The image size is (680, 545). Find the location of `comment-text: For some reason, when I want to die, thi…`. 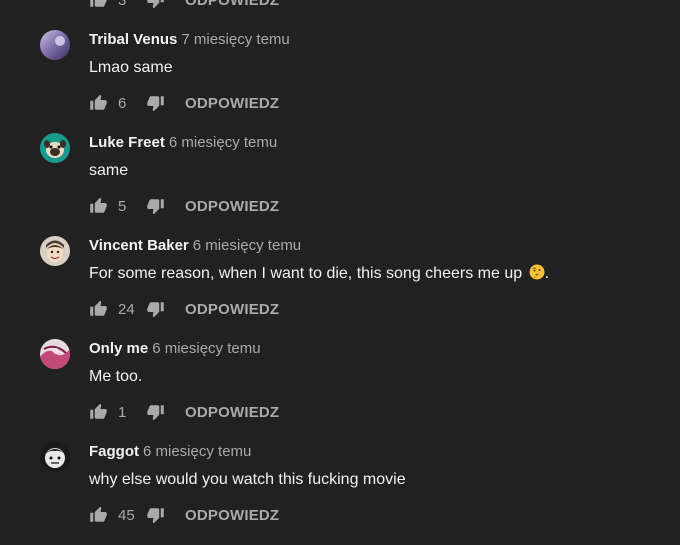

comment-text: For some reason, when I want to die, thi… is located at coordinates (319, 274).